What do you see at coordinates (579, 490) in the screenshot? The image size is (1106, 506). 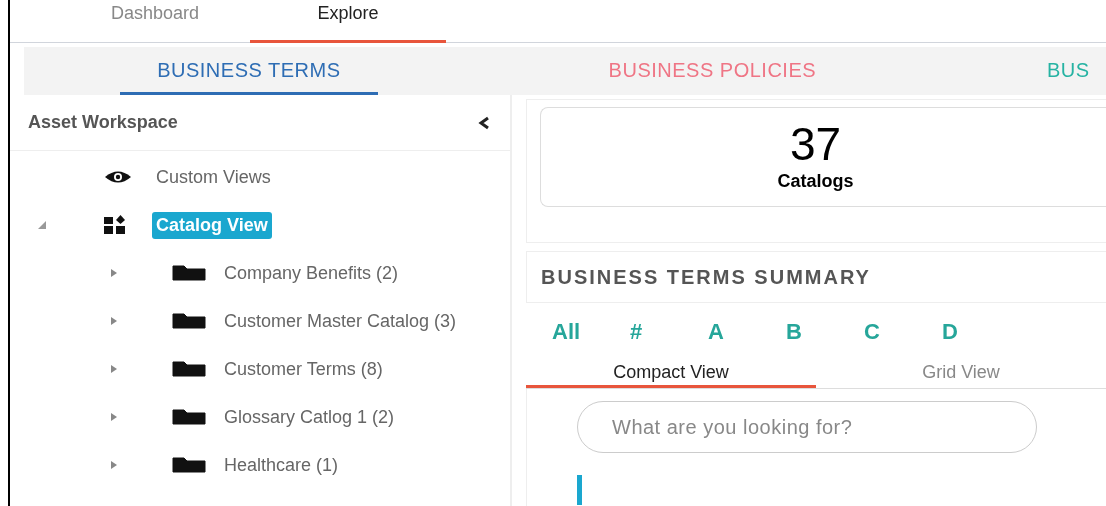 I see `list-item-marker` at bounding box center [579, 490].